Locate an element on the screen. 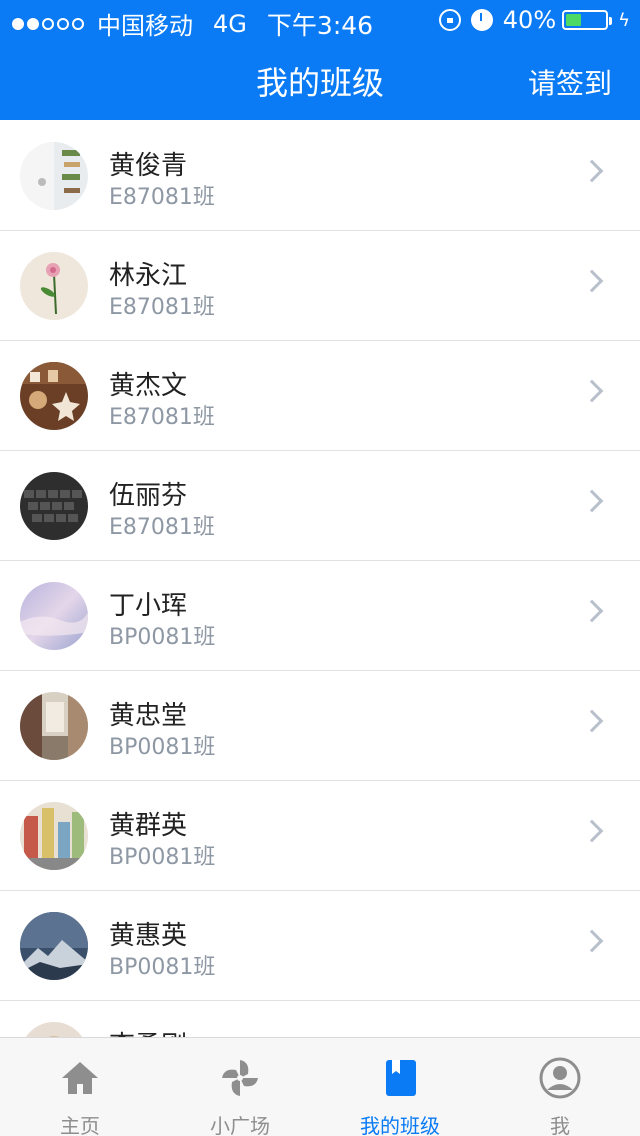 The image size is (640, 1136). student-row: 丁小珲 BP0081班 is located at coordinates (320, 616).